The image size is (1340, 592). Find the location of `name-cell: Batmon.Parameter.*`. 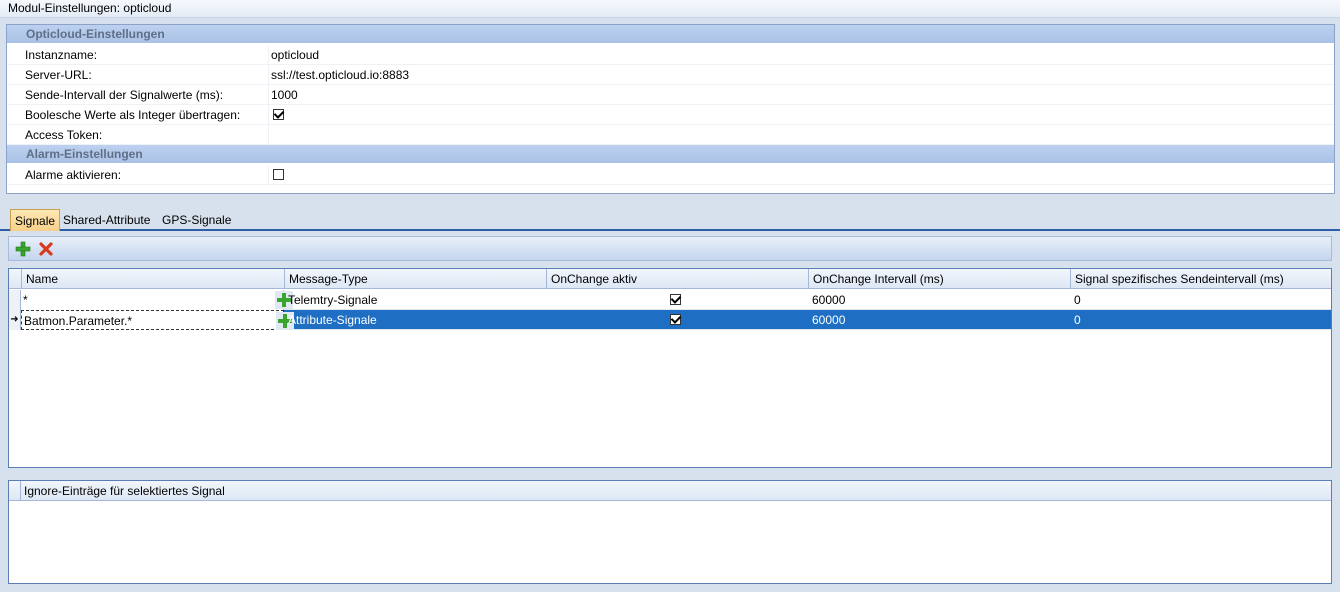

name-cell: Batmon.Parameter.* is located at coordinates (157, 320).